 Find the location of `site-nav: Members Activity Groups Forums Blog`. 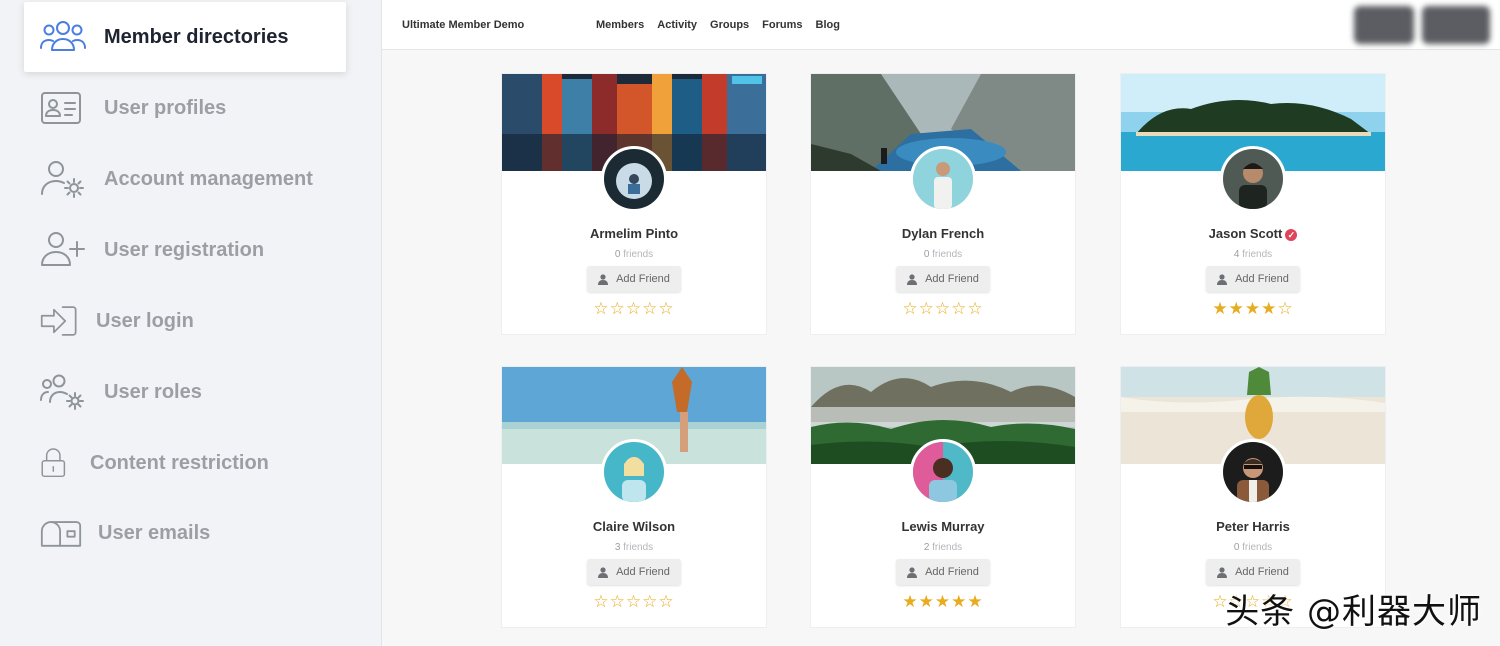

site-nav: Members Activity Groups Forums Blog is located at coordinates (724, 25).